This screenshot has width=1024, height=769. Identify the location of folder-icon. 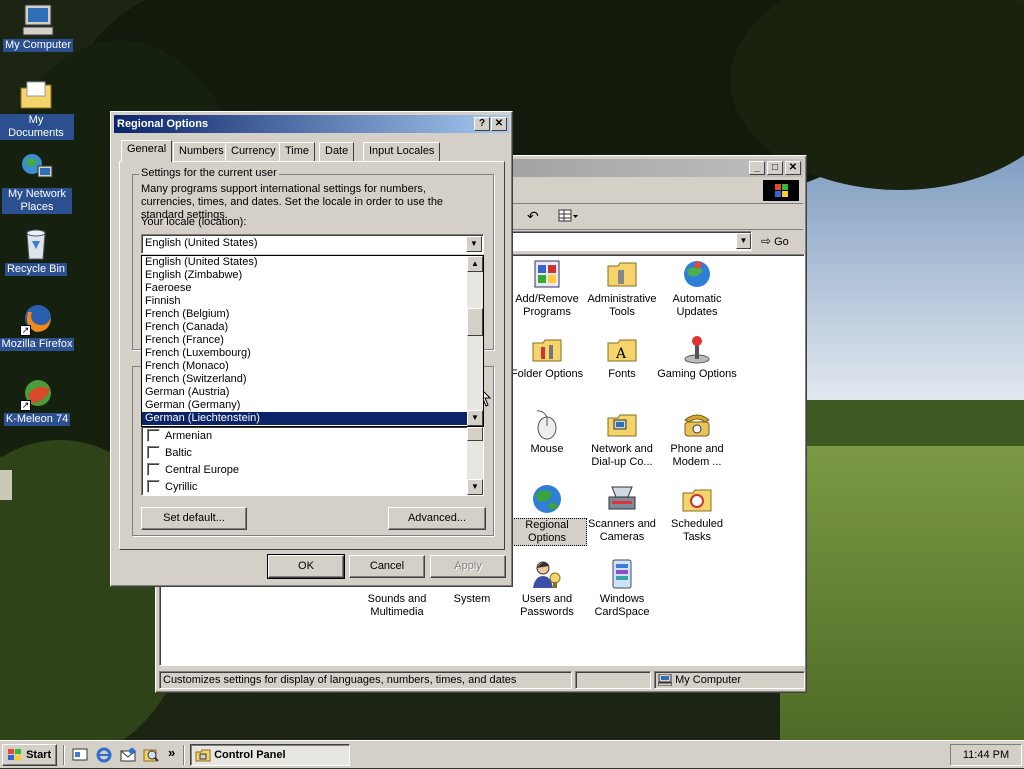
(36, 95).